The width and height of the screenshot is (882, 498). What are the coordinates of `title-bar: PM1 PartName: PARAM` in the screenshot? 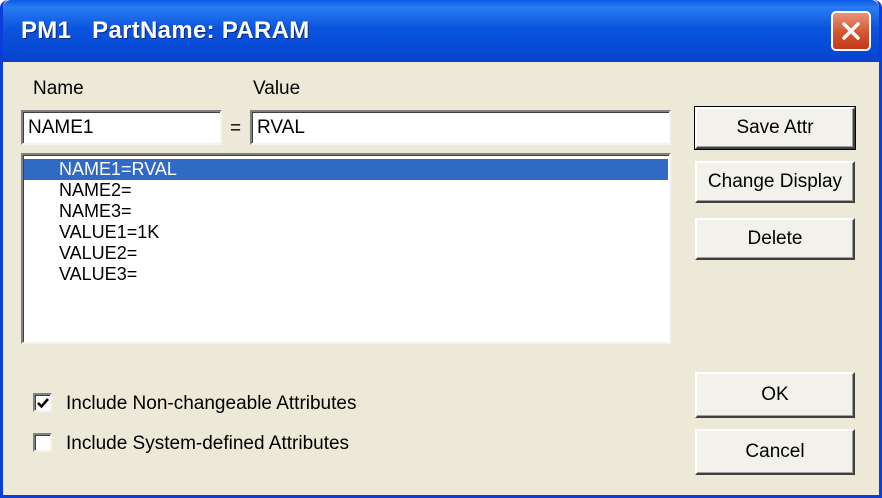 It's located at (441, 31).